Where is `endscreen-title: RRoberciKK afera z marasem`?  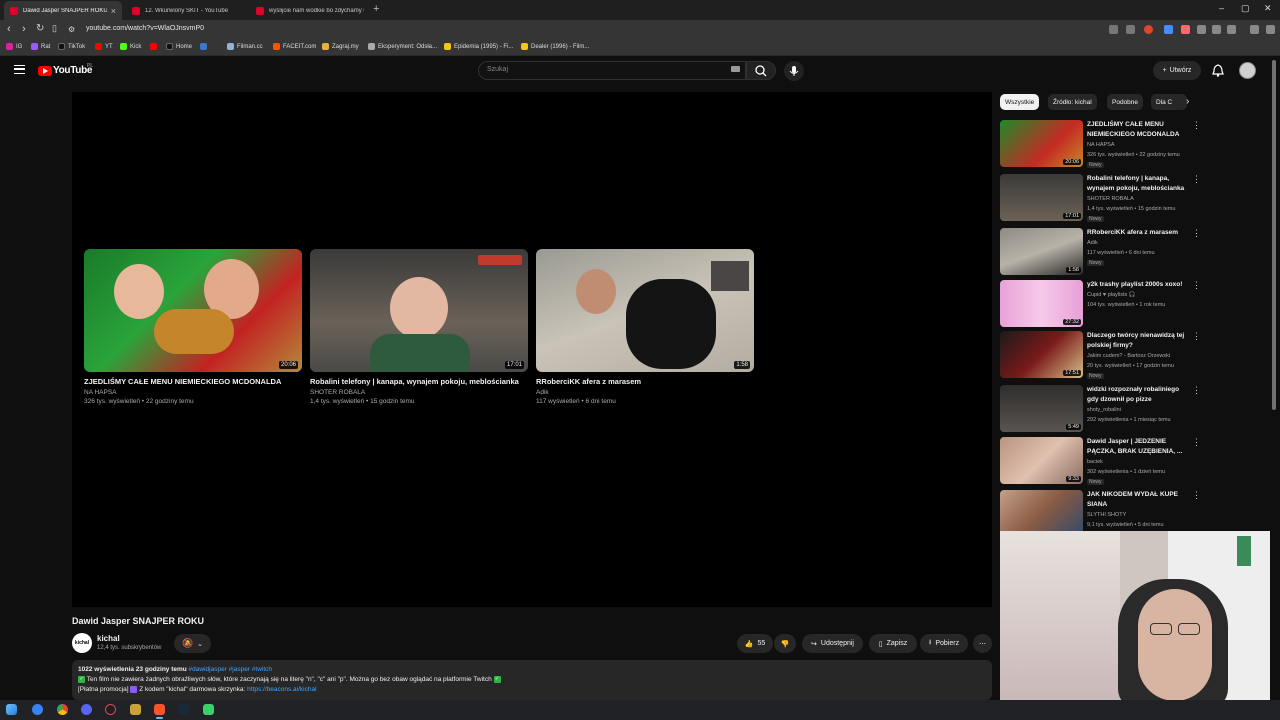
endscreen-title: RRoberciKK afera z marasem is located at coordinates (645, 381).